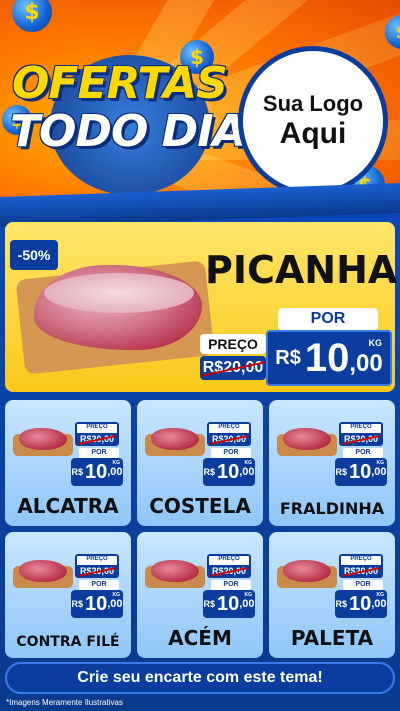 The image size is (400, 711). I want to click on product-card: PREÇO R$20,00 POR R$ 10,00 KG FRALDINHA, so click(332, 463).